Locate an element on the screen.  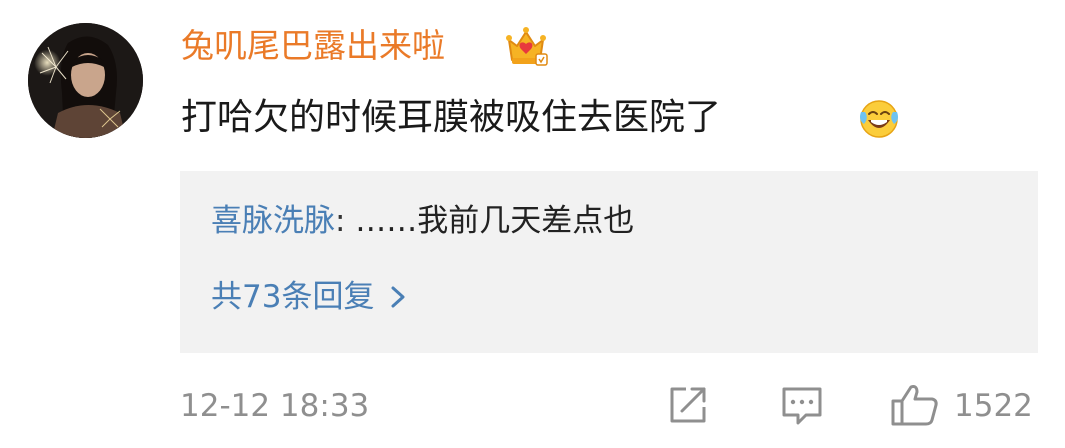
reply-item: 喜脉洗脉: ……我前几天差点也 is located at coordinates (422, 221).